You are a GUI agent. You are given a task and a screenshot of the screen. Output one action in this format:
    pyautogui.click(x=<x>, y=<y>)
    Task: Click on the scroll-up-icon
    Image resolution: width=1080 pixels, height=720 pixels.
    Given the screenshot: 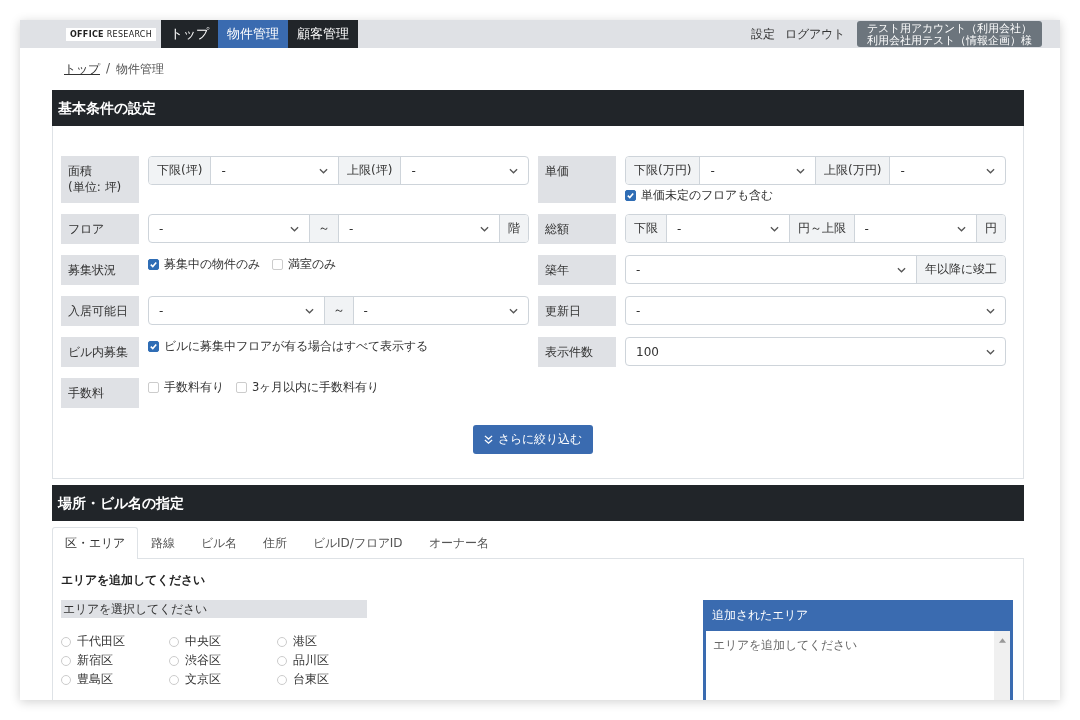 What is the action you would take?
    pyautogui.click(x=1002, y=640)
    